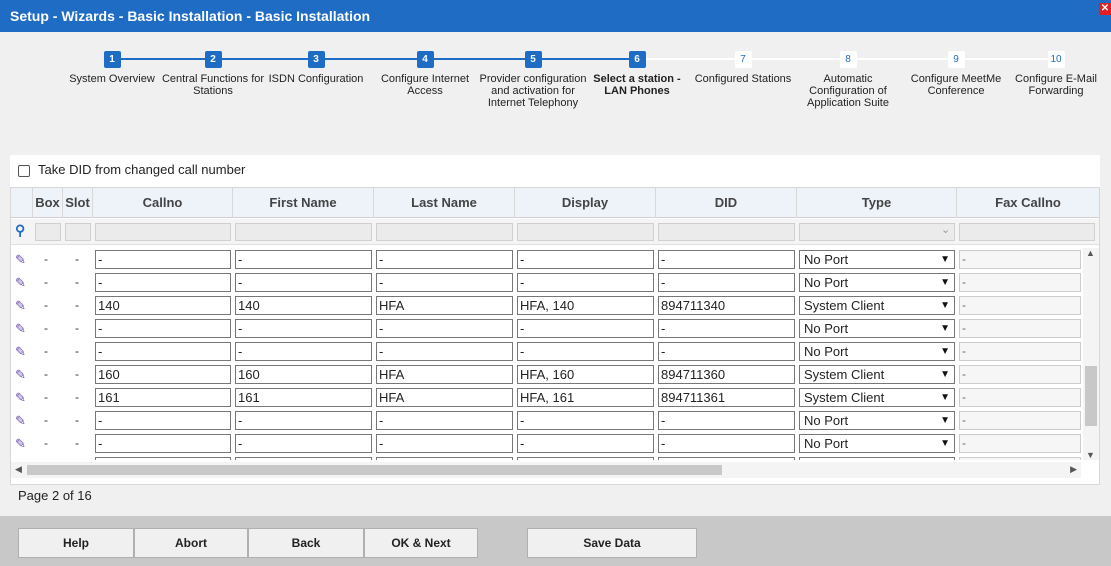 This screenshot has width=1111, height=566. What do you see at coordinates (956, 73) in the screenshot?
I see `step-9: 9 Configure MeetMe Conference` at bounding box center [956, 73].